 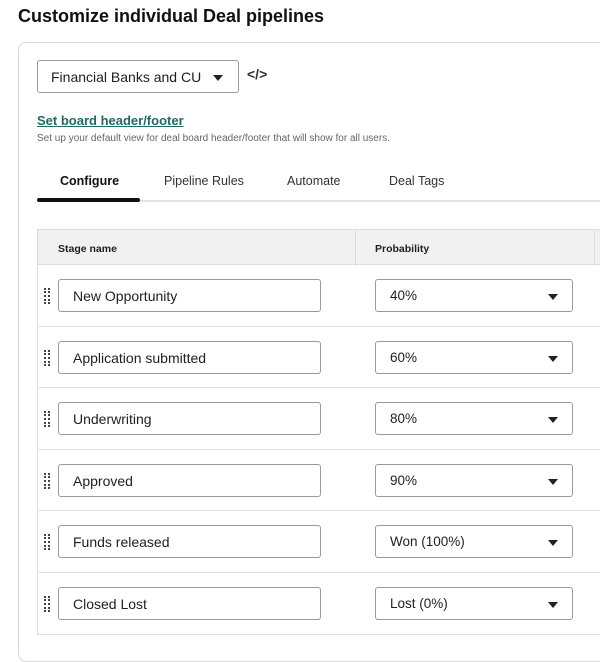 I want to click on table-row: Funds released Won (100%), so click(x=319, y=542).